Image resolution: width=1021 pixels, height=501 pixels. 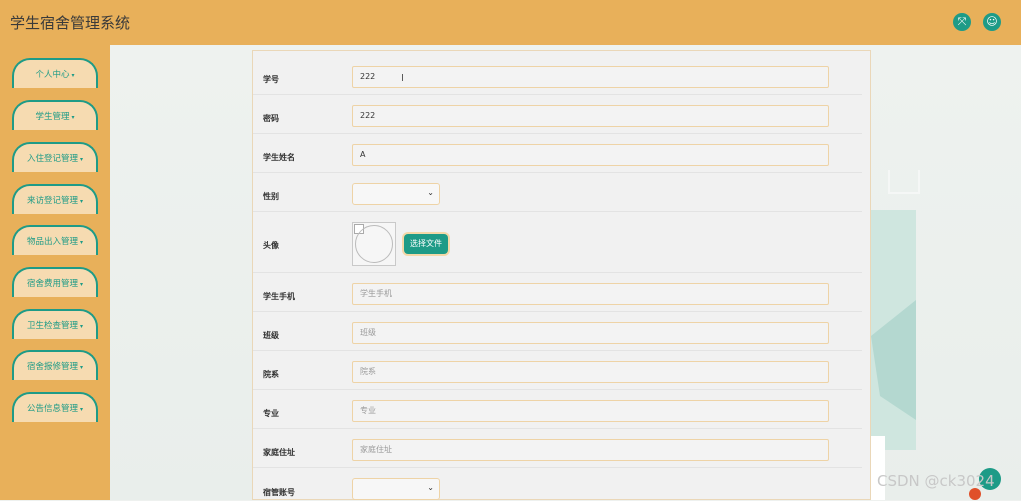 What do you see at coordinates (52, 284) in the screenshot?
I see `sidebar-item-label: 宿舍费用管理` at bounding box center [52, 284].